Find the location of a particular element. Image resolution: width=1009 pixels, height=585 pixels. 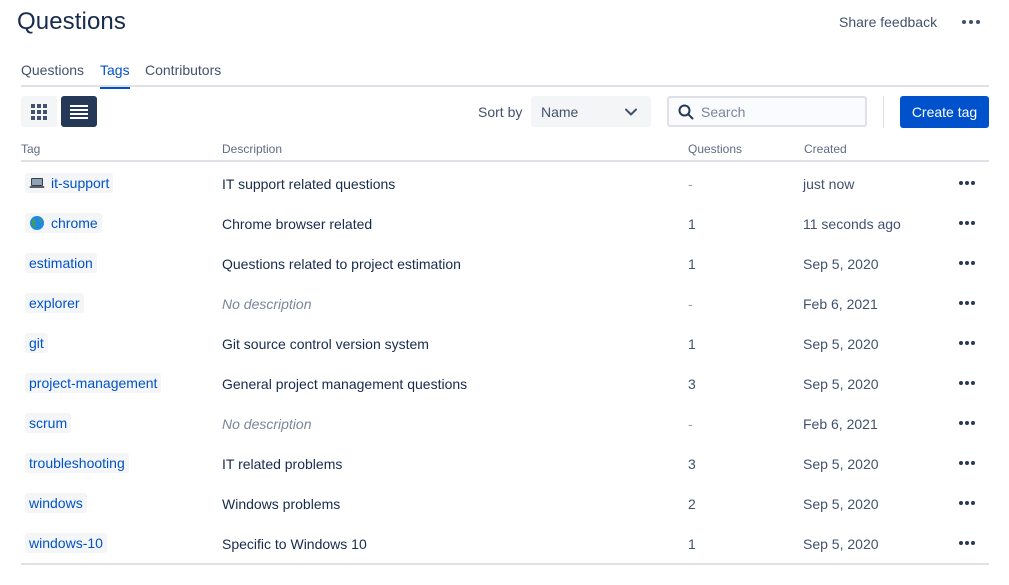

laptop-icon is located at coordinates (37, 183).